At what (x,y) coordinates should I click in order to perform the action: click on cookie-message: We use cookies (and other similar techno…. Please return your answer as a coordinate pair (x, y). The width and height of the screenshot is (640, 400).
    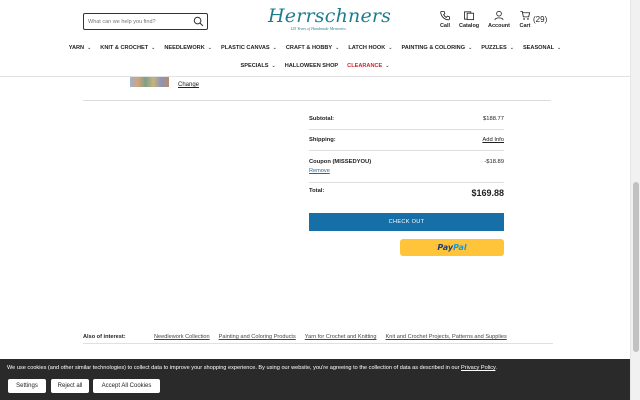
    Looking at the image, I should click on (252, 368).